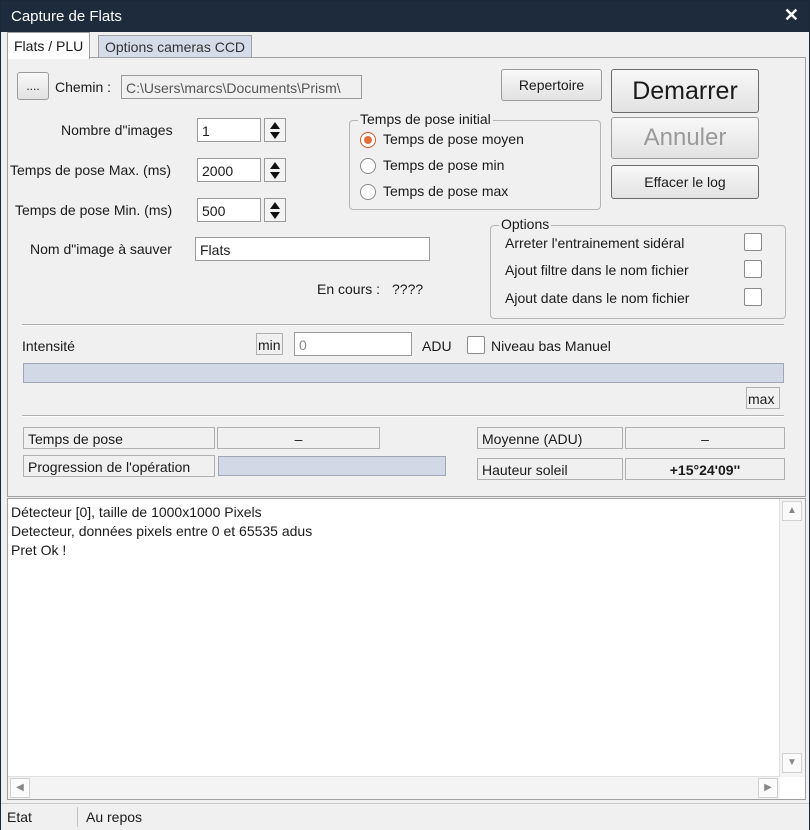  I want to click on close-icon: ✕, so click(791, 15).